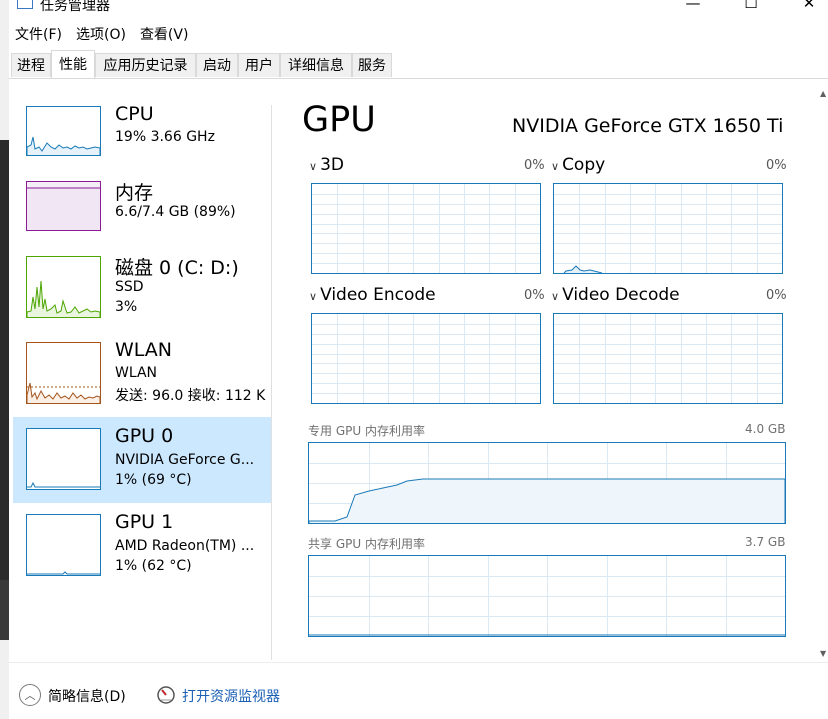  What do you see at coordinates (63, 131) in the screenshot?
I see `cpu-thumbnail-graph` at bounding box center [63, 131].